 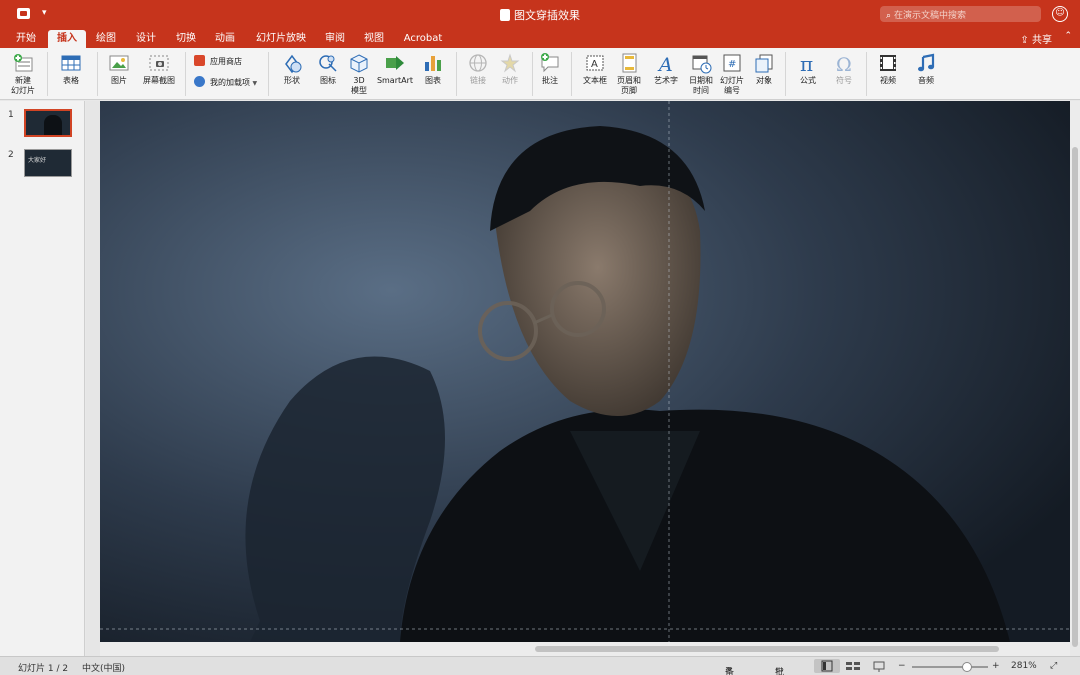 What do you see at coordinates (505, 15) in the screenshot?
I see `document-icon` at bounding box center [505, 15].